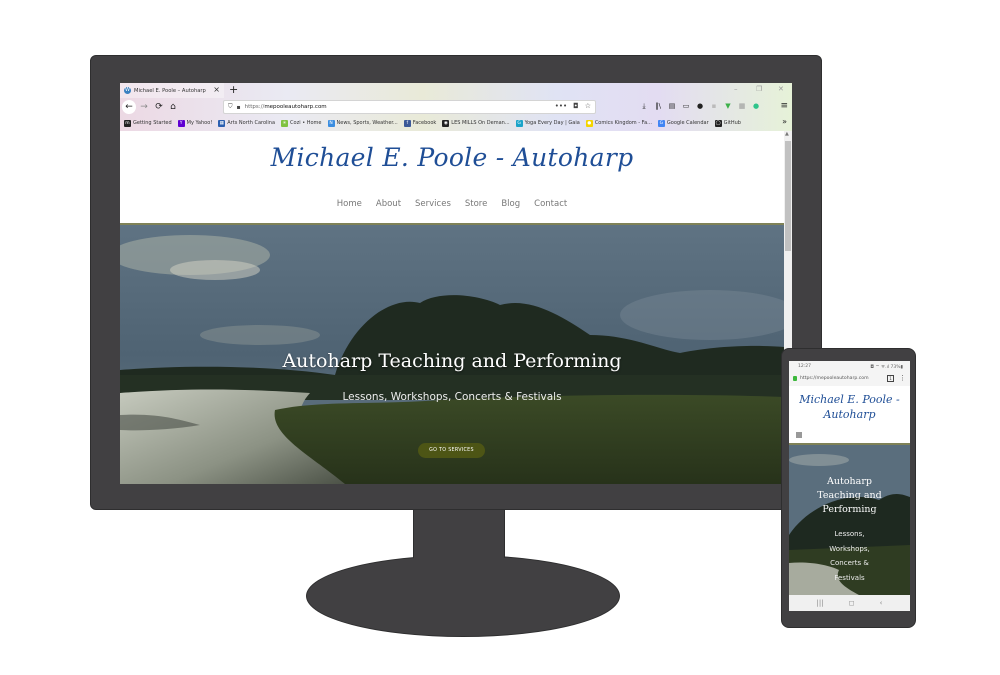 This screenshot has height=675, width=1000. What do you see at coordinates (433, 204) in the screenshot?
I see `nav-services: Services` at bounding box center [433, 204].